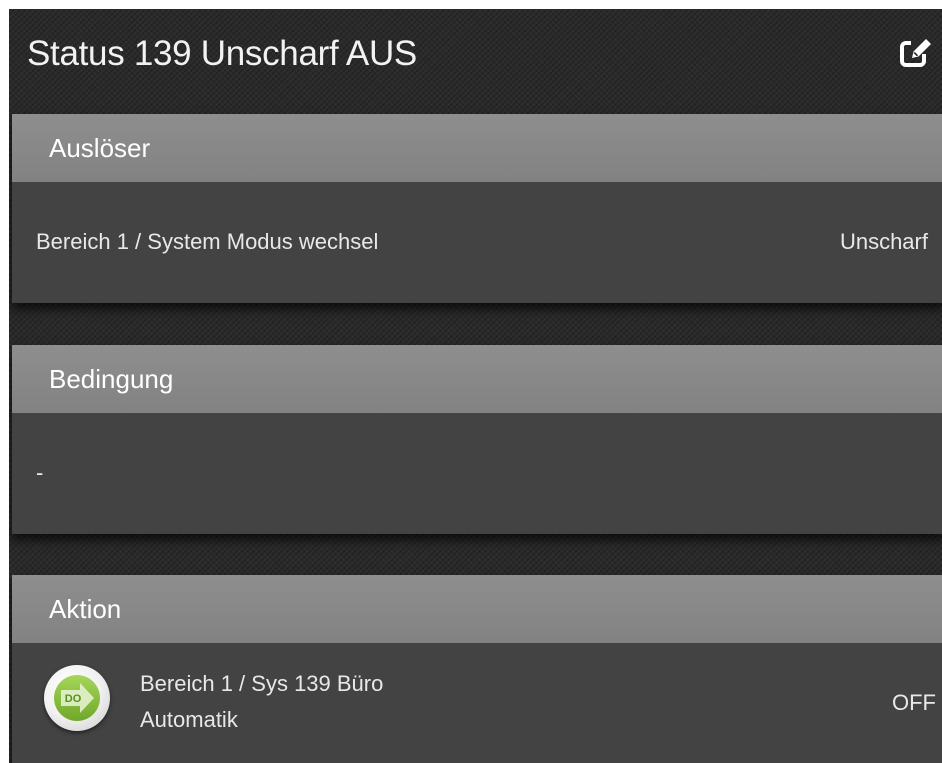 This screenshot has height=763, width=942. I want to click on action-sublabel: Automatik, so click(189, 719).